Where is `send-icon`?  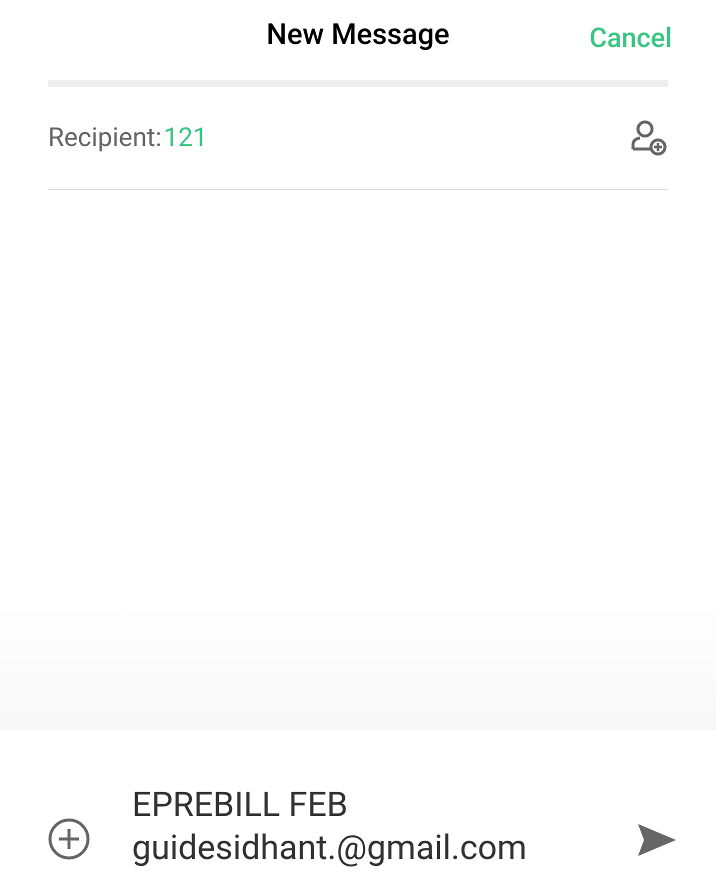
send-icon is located at coordinates (656, 840).